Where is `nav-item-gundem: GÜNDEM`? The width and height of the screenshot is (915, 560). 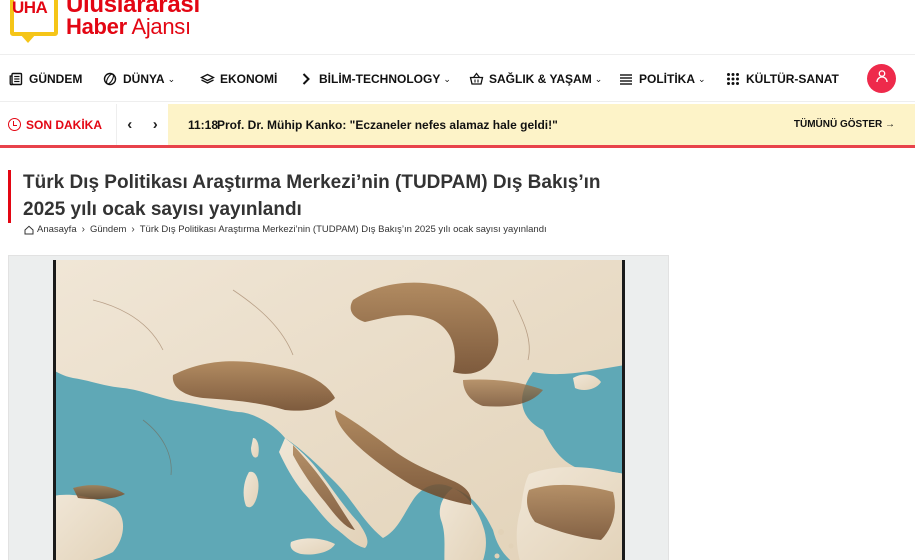
nav-item-gundem: GÜNDEM is located at coordinates (45, 79).